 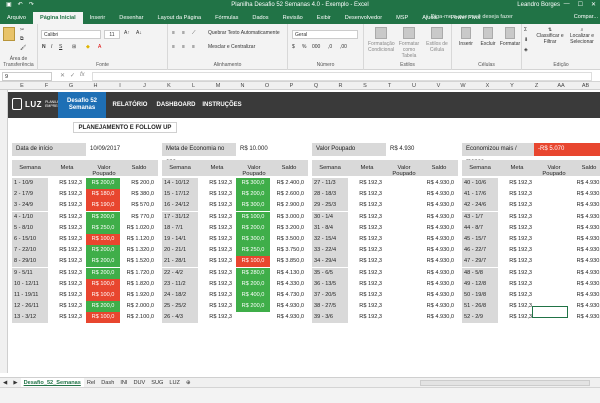 I want to click on saved-cell: R$ 190,0, so click(x=103, y=206).